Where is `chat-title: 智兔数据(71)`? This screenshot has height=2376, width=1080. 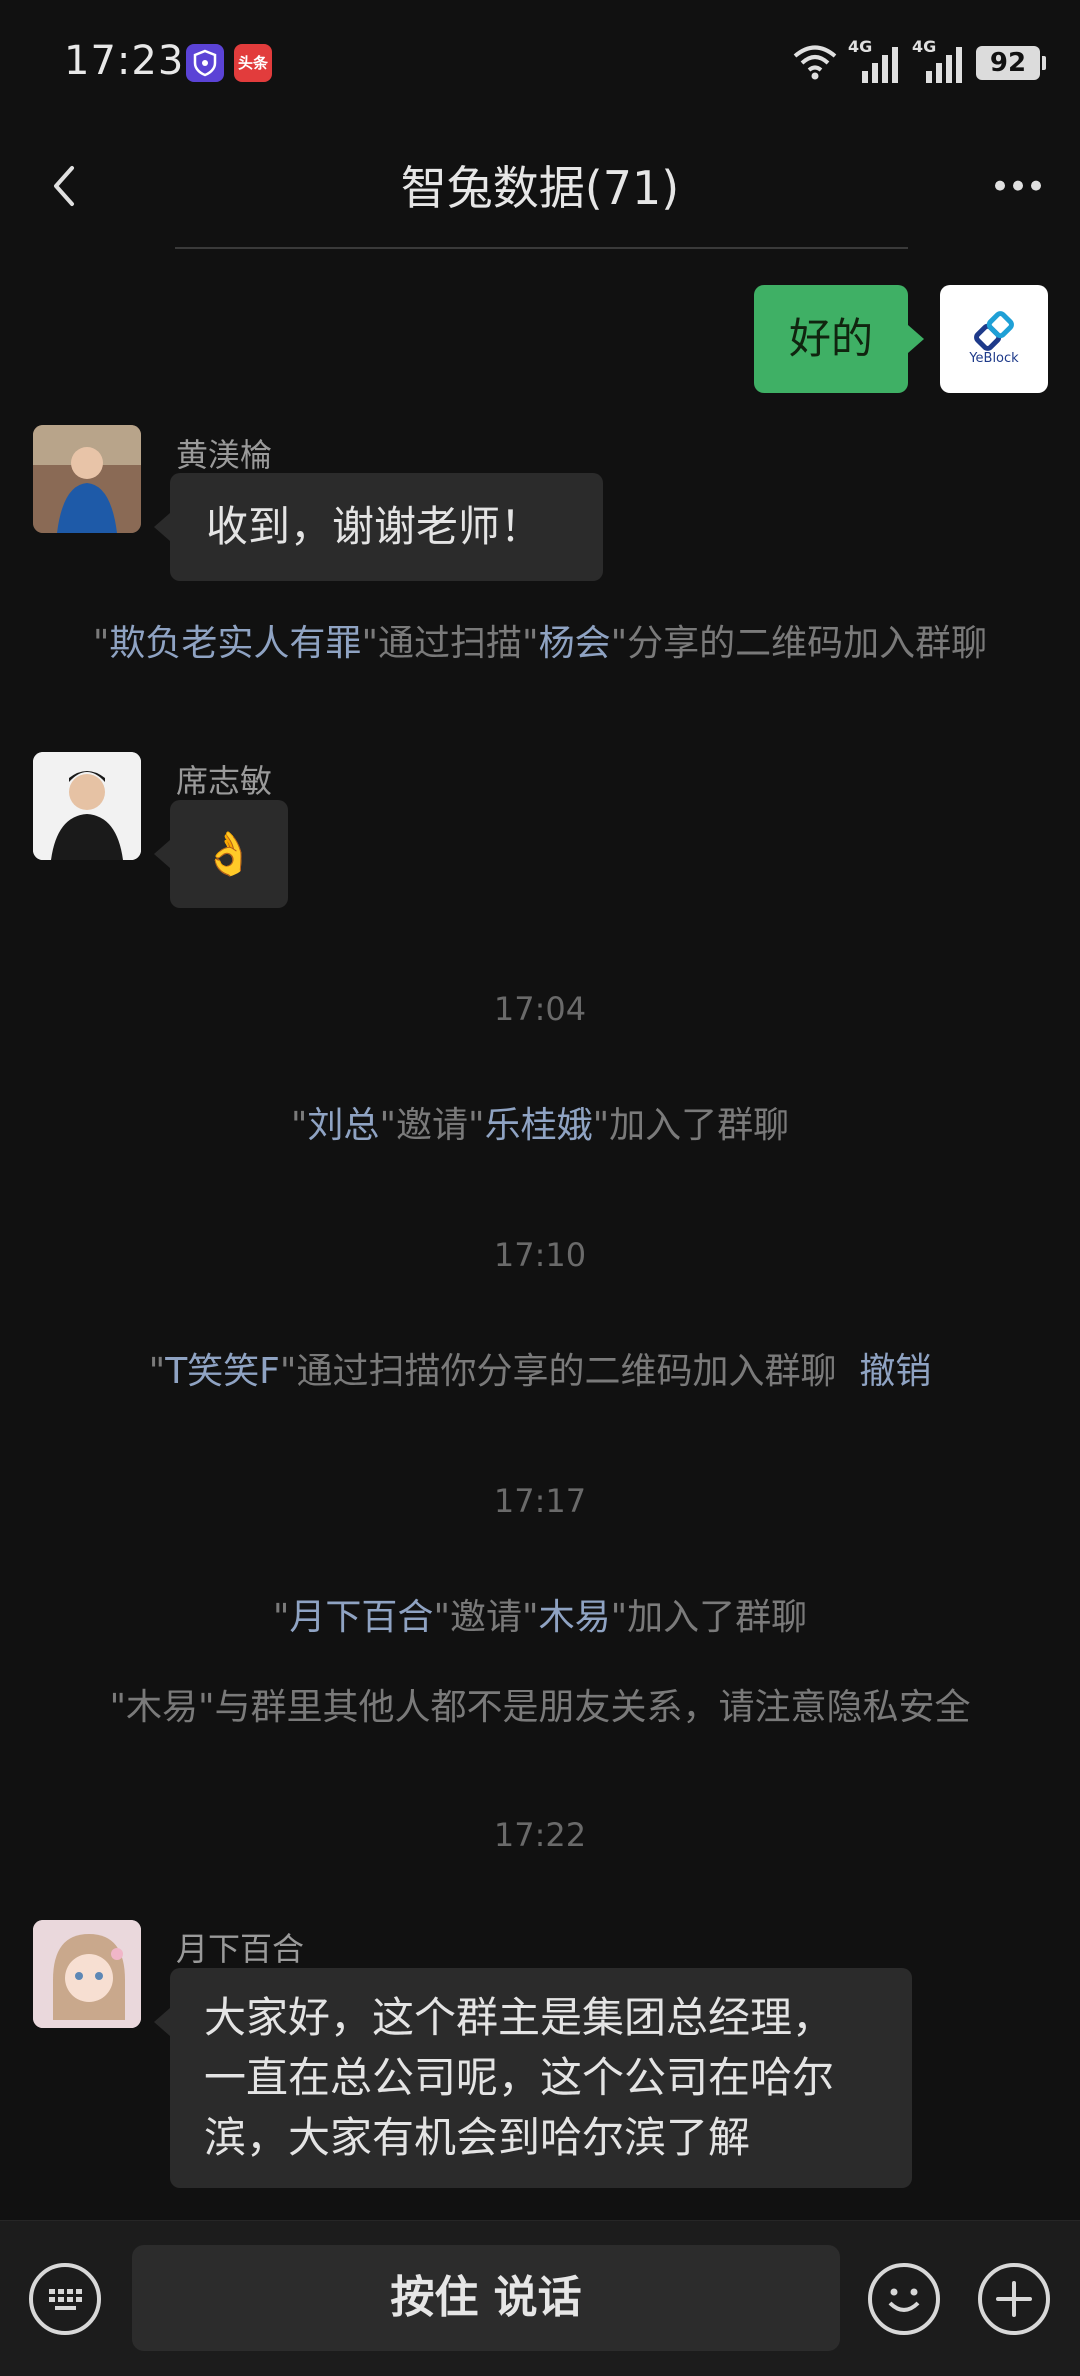
chat-title: 智兔数据(71) is located at coordinates (540, 188).